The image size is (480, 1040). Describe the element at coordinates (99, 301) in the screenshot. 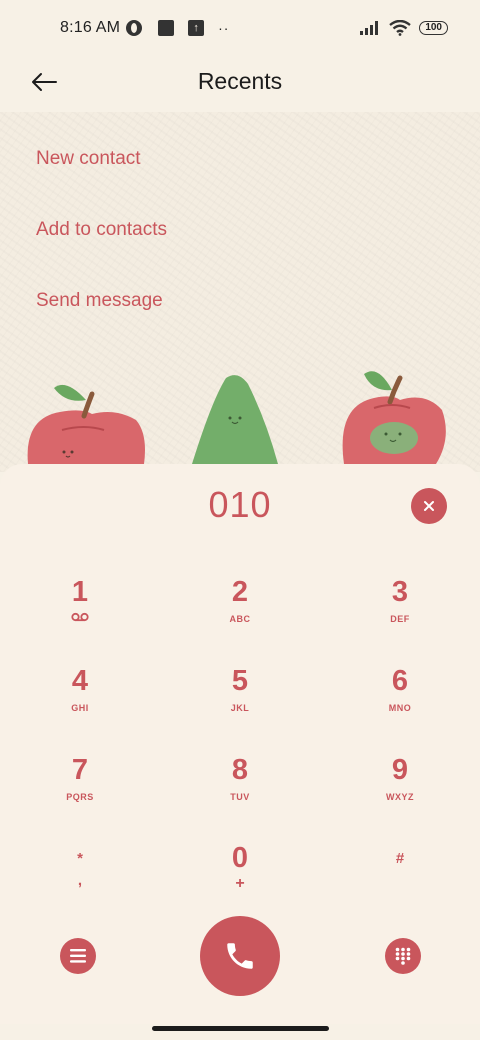

I see `send-message-option: Send message` at that location.